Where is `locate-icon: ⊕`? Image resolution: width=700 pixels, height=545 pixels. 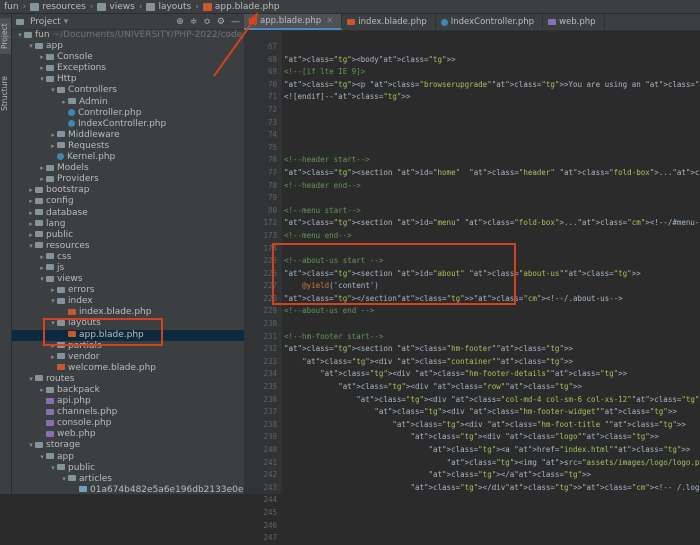 locate-icon: ⊕ is located at coordinates (180, 22).